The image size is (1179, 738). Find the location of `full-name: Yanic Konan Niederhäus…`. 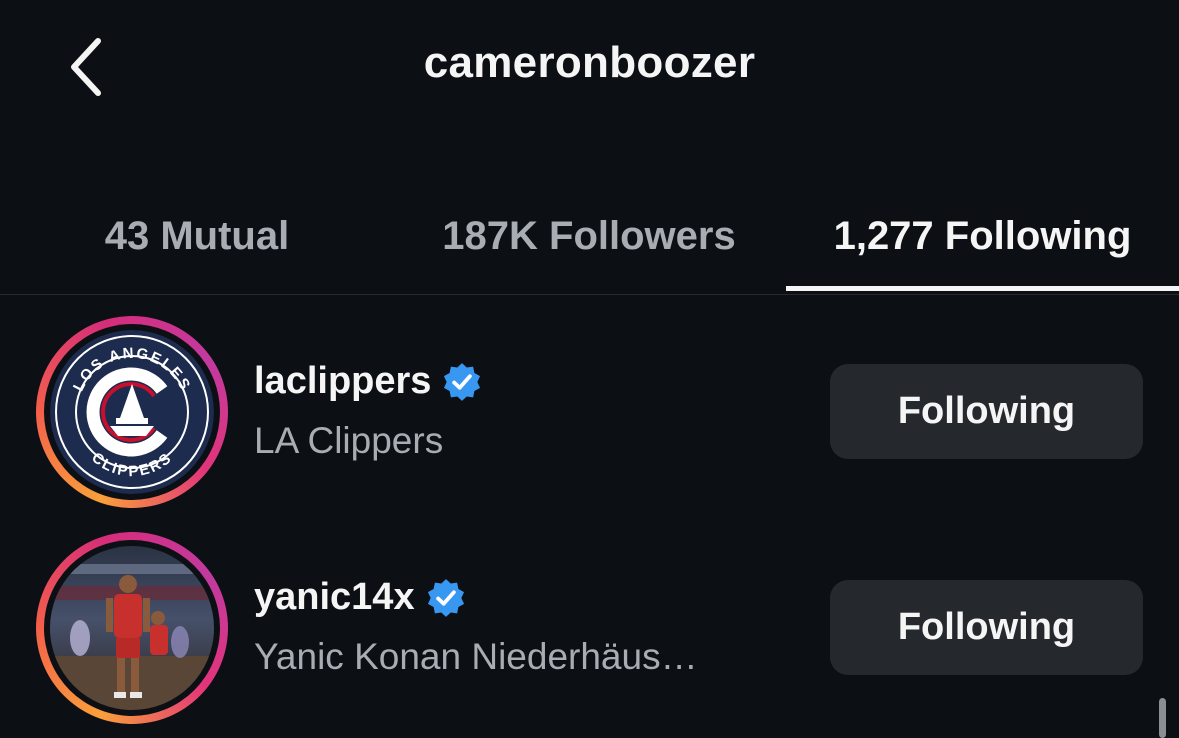

full-name: Yanic Konan Niederhäus… is located at coordinates (476, 656).